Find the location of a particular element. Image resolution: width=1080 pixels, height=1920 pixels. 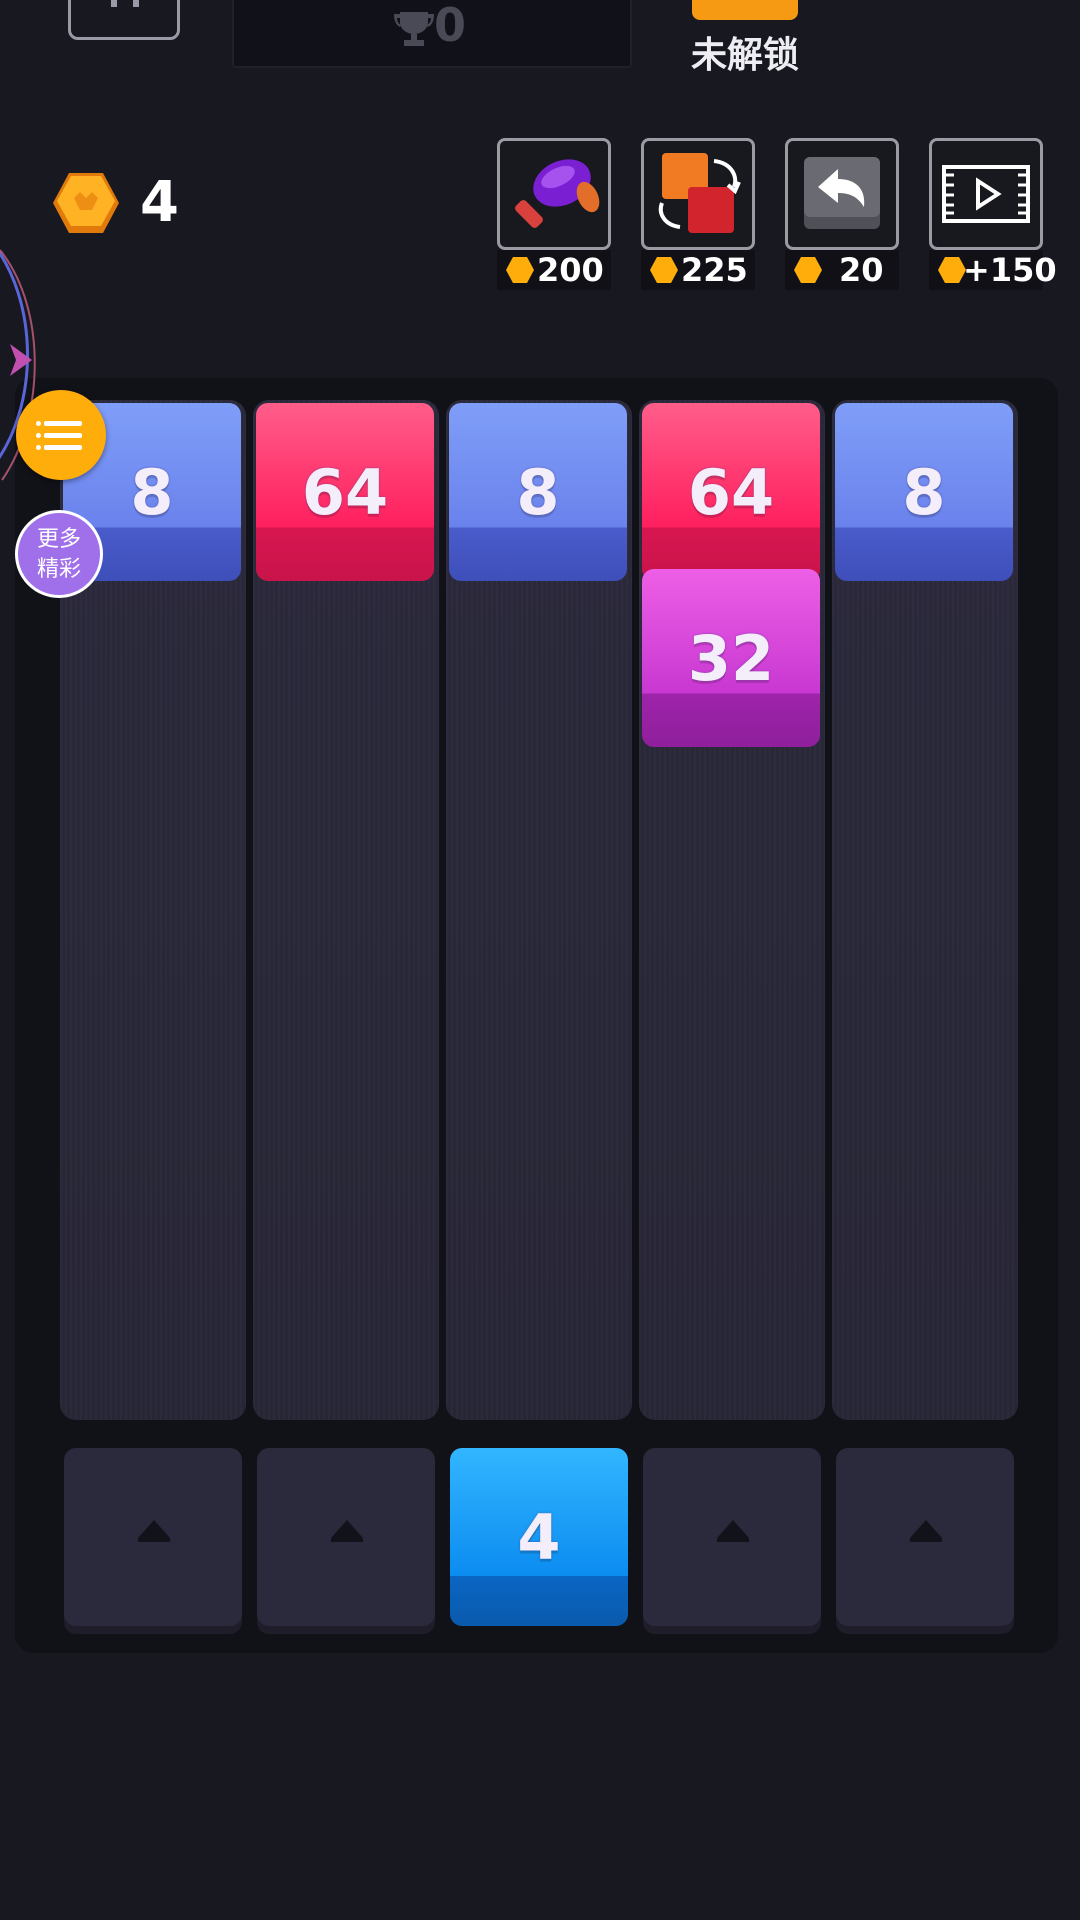

swap-price: 225 is located at coordinates (698, 270).